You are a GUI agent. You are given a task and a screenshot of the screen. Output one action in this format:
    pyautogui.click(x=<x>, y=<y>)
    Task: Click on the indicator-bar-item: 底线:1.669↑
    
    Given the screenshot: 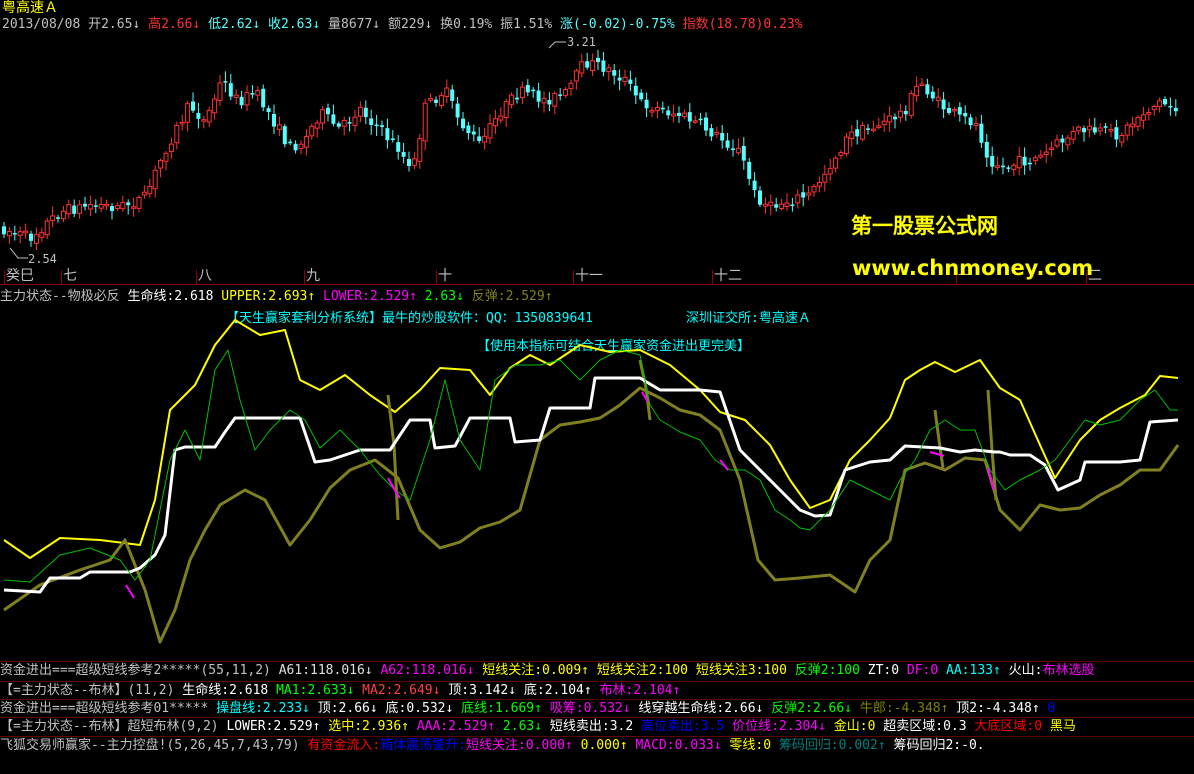 What is the action you would take?
    pyautogui.click(x=505, y=708)
    